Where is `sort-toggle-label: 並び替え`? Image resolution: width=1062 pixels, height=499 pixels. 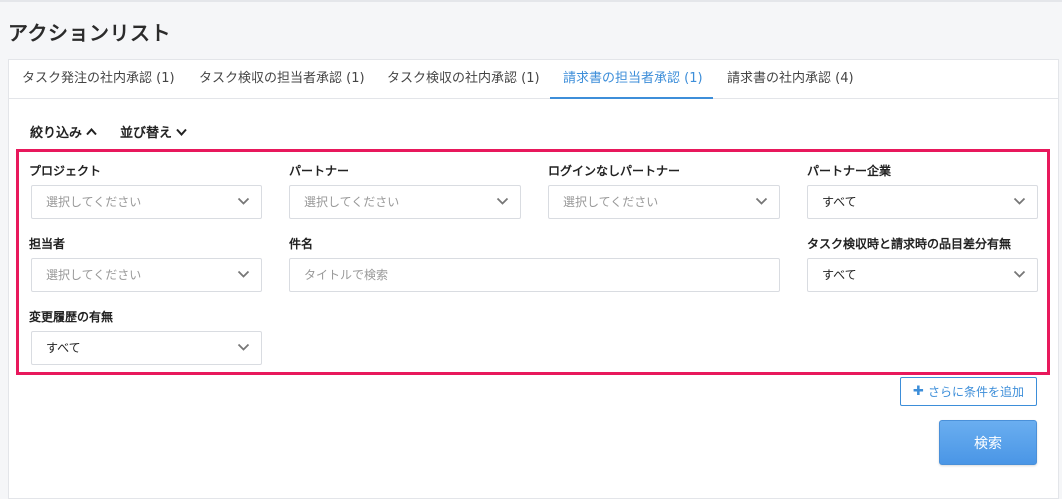
sort-toggle-label: 並び替え is located at coordinates (146, 133).